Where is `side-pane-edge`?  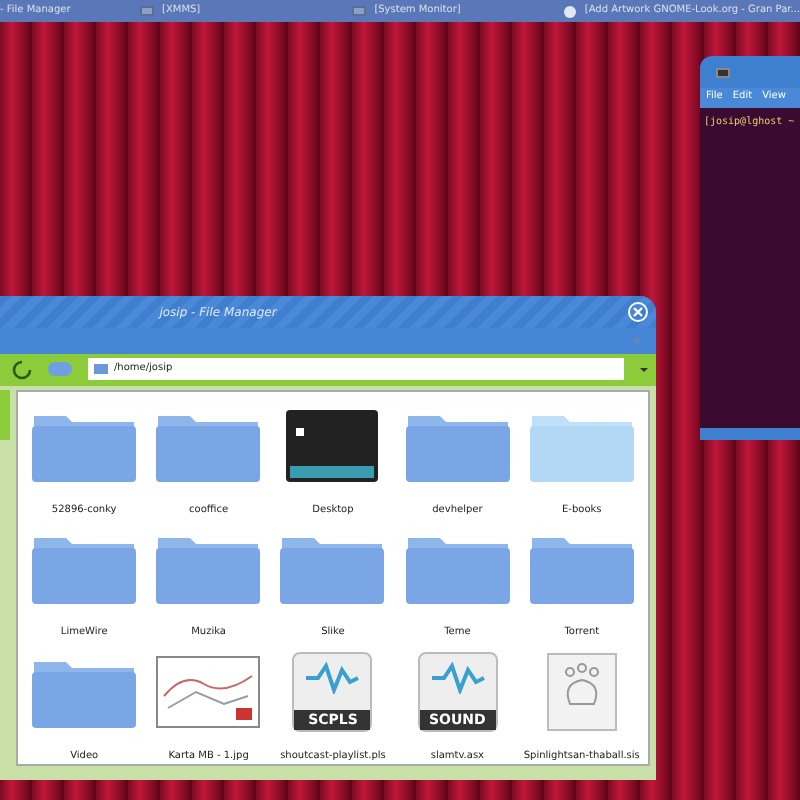
side-pane-edge is located at coordinates (5, 414).